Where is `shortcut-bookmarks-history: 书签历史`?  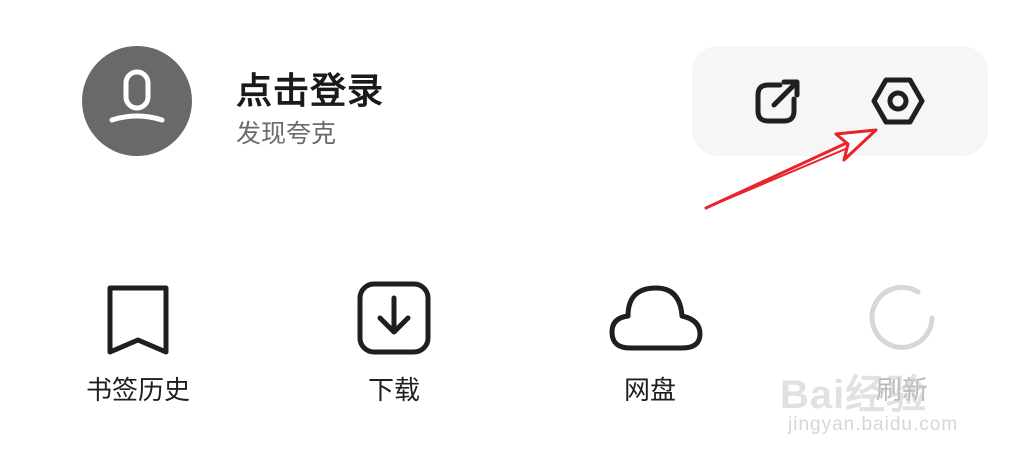
shortcut-bookmarks-history: 书签历史 is located at coordinates (138, 347).